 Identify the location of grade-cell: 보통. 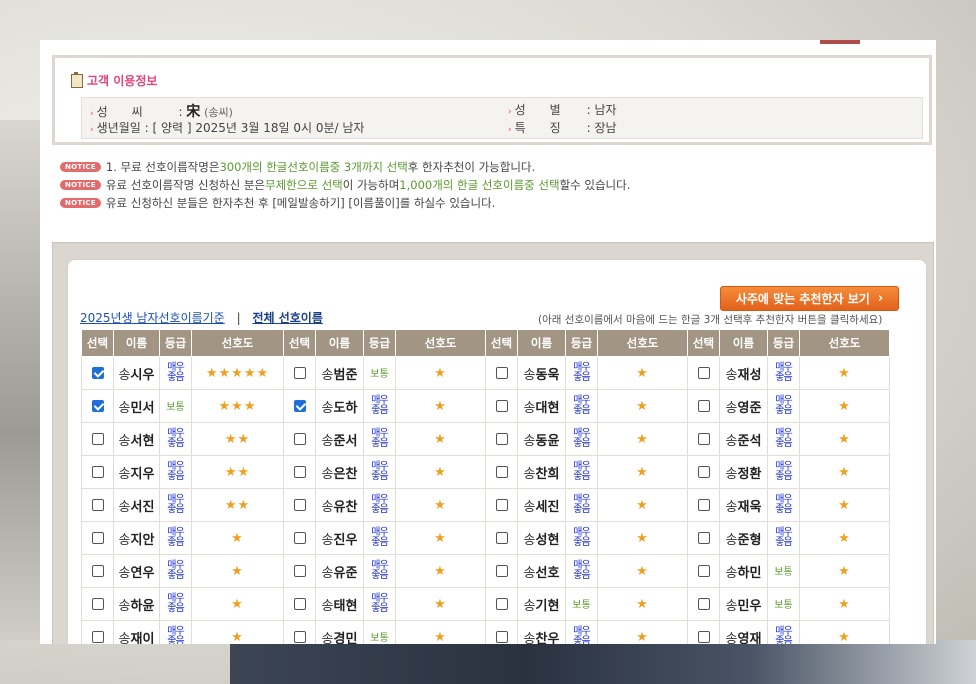
(379, 632).